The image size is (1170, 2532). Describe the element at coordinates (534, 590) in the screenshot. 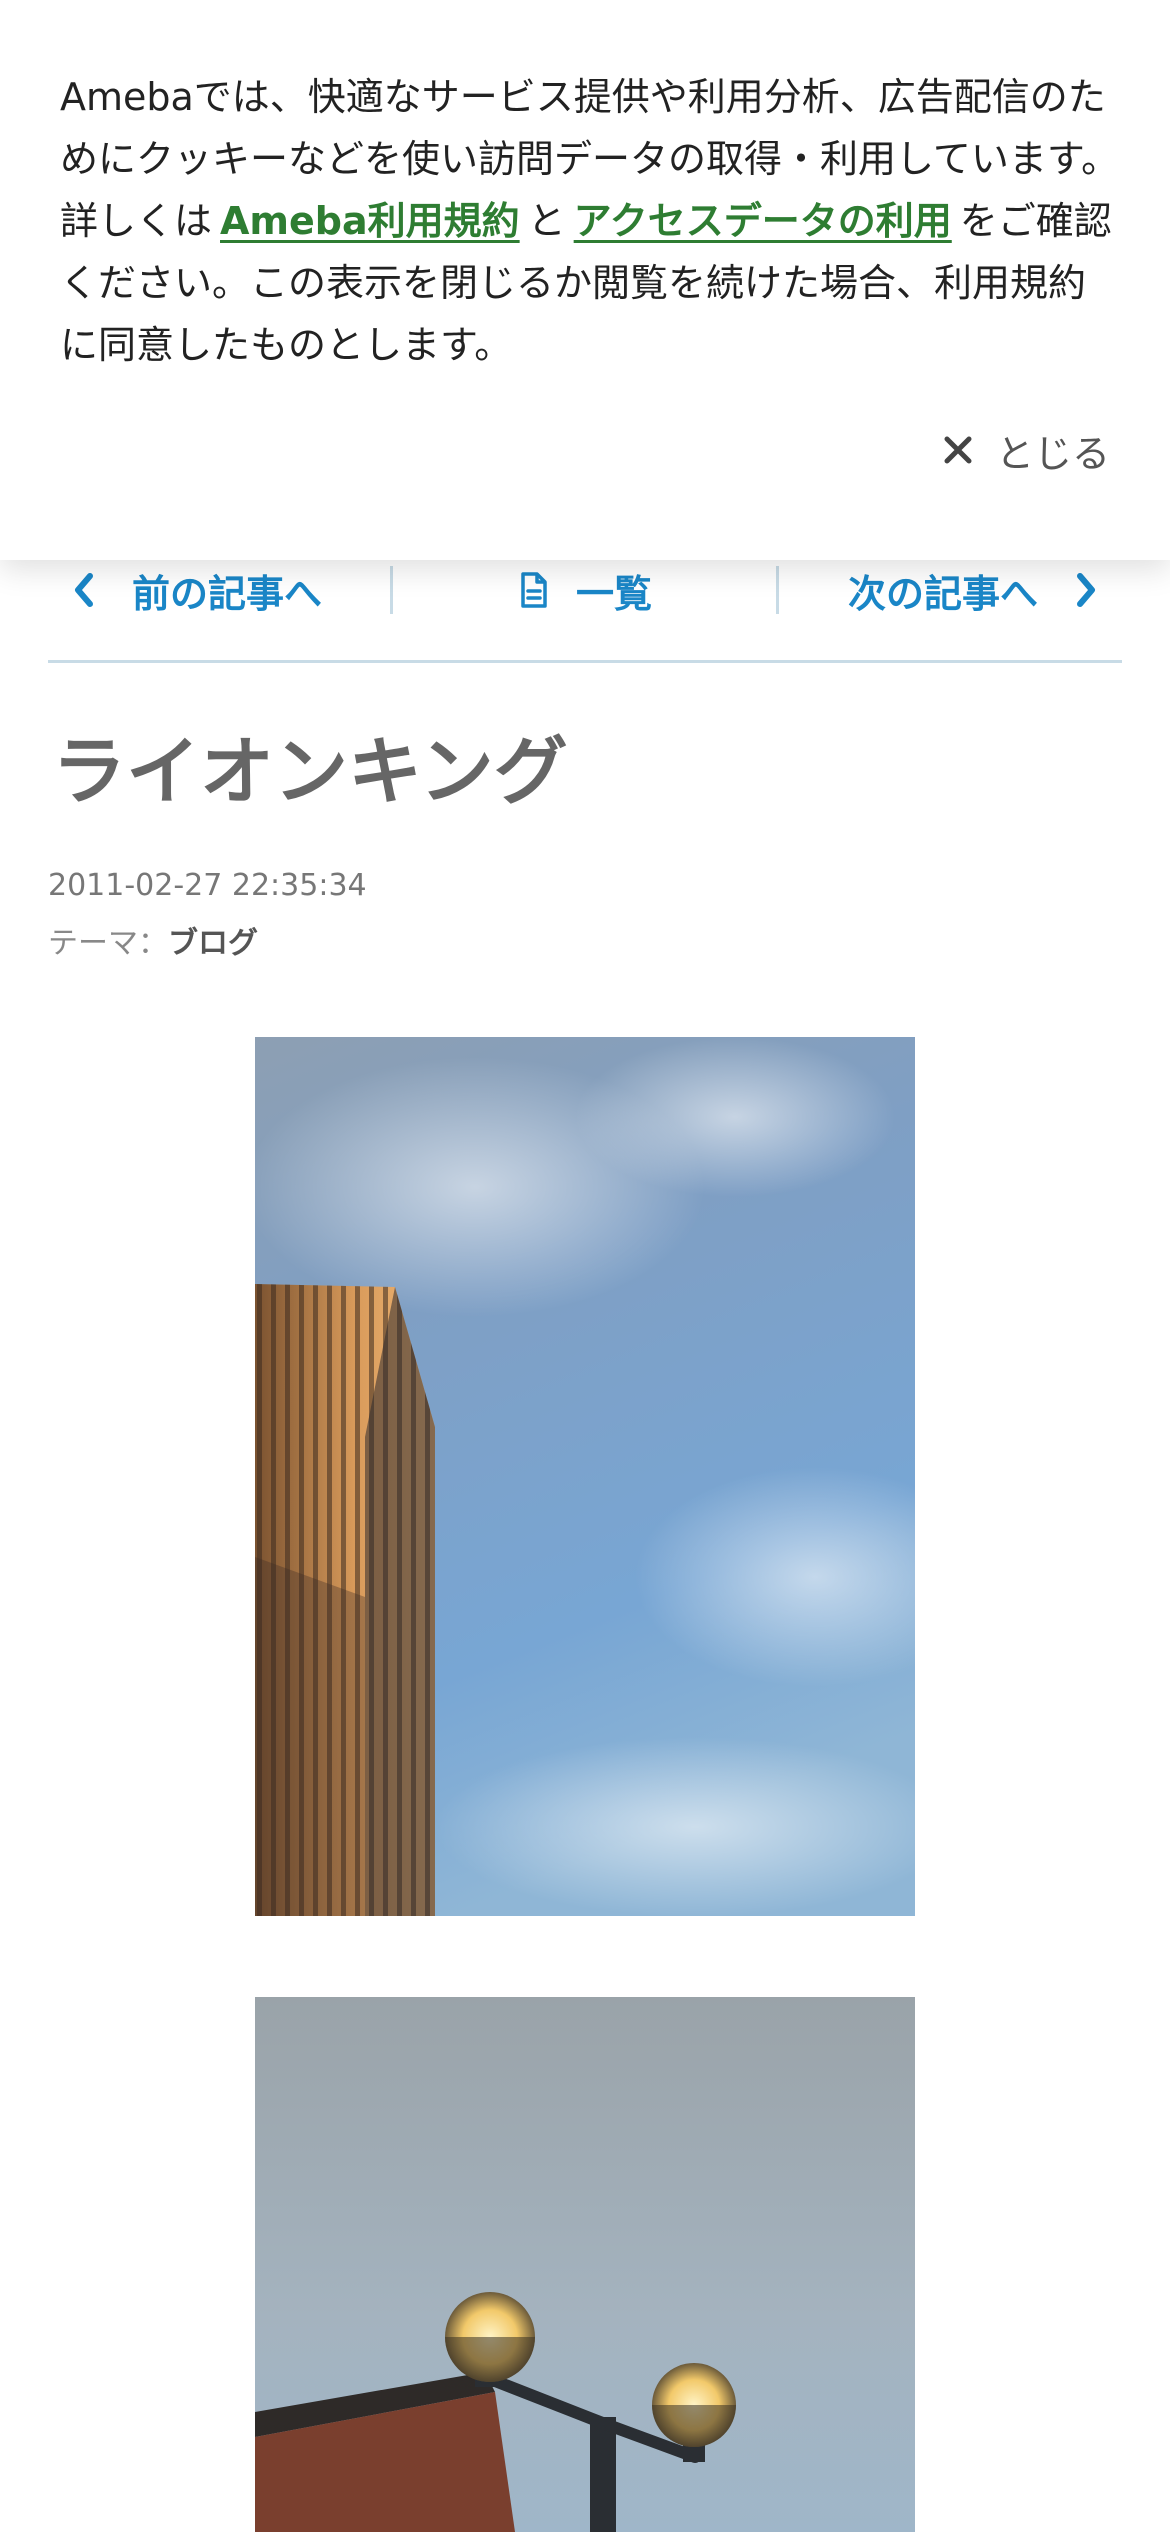

I see `document-icon` at that location.